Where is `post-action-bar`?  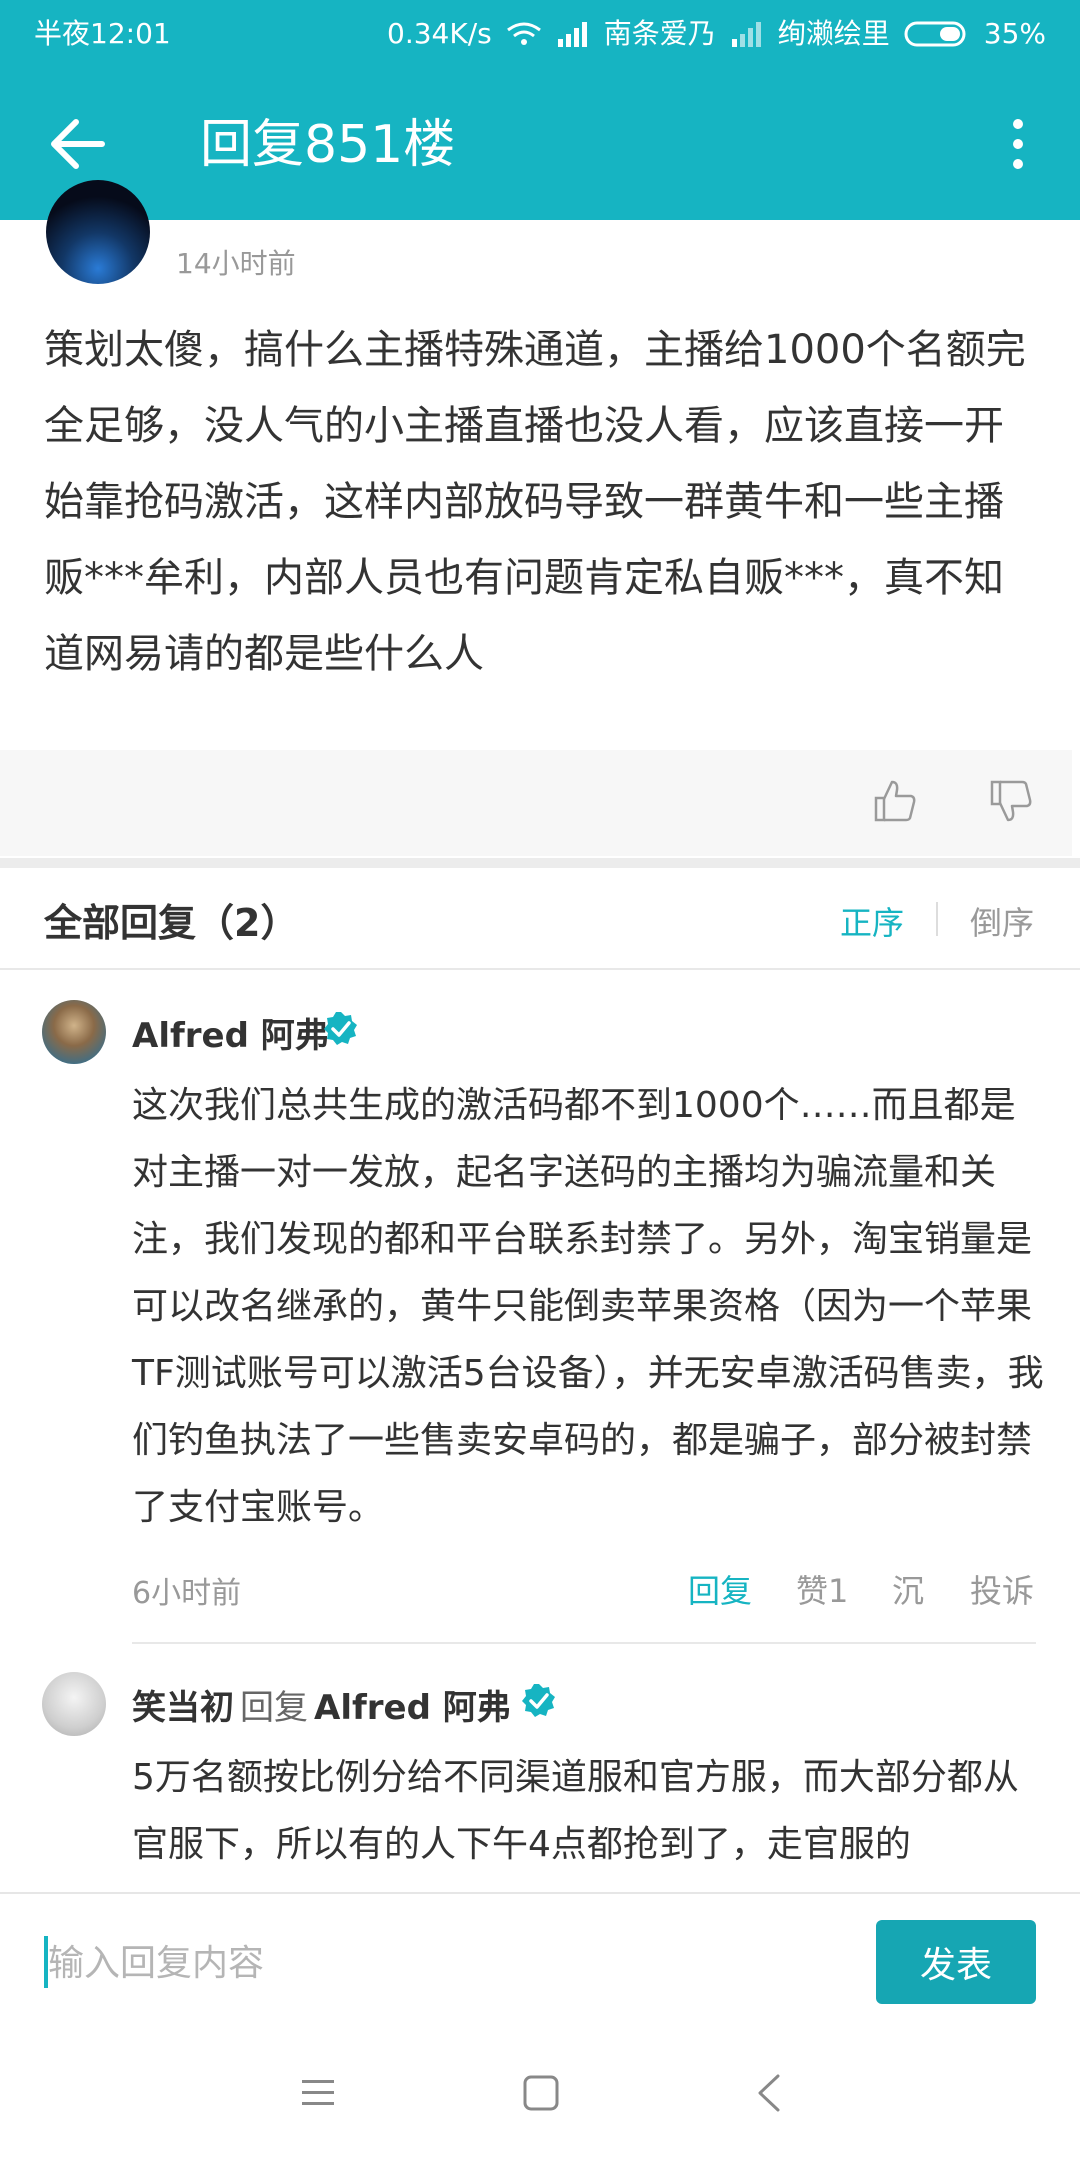
post-action-bar is located at coordinates (536, 803).